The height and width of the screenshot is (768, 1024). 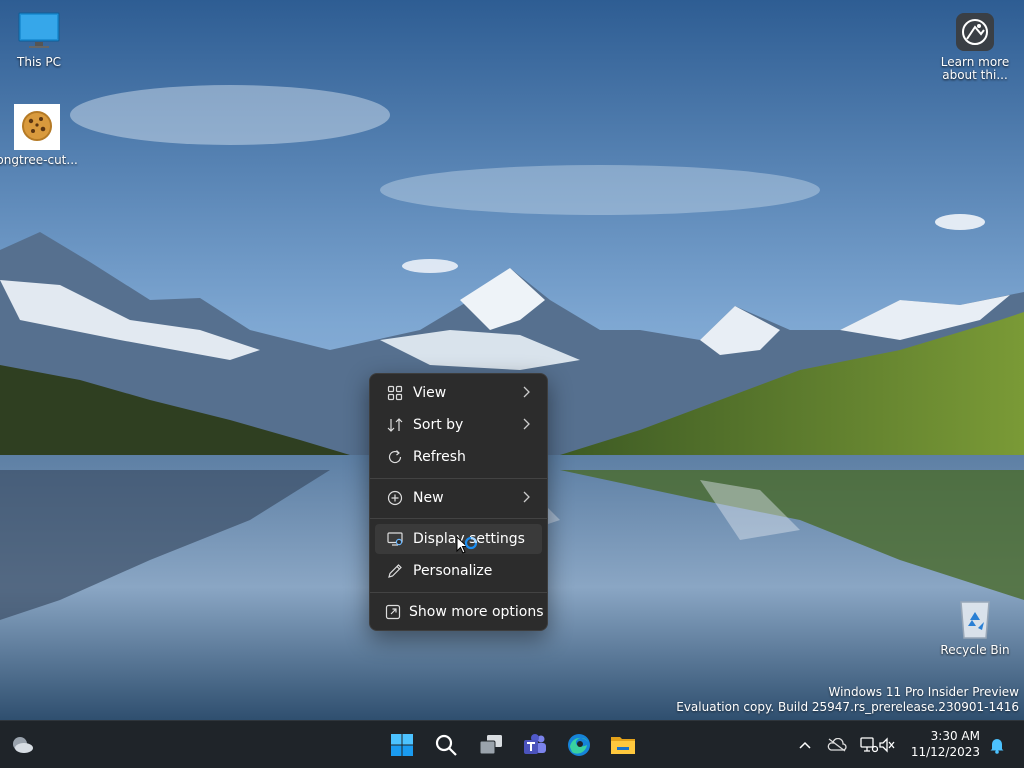 What do you see at coordinates (438, 425) in the screenshot?
I see `menu-item-label: Sort by` at bounding box center [438, 425].